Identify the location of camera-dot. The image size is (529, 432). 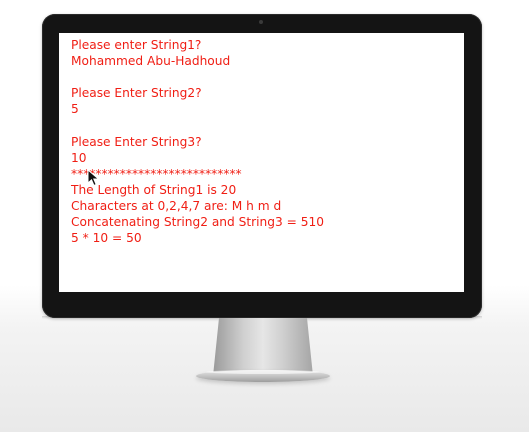
(261, 22).